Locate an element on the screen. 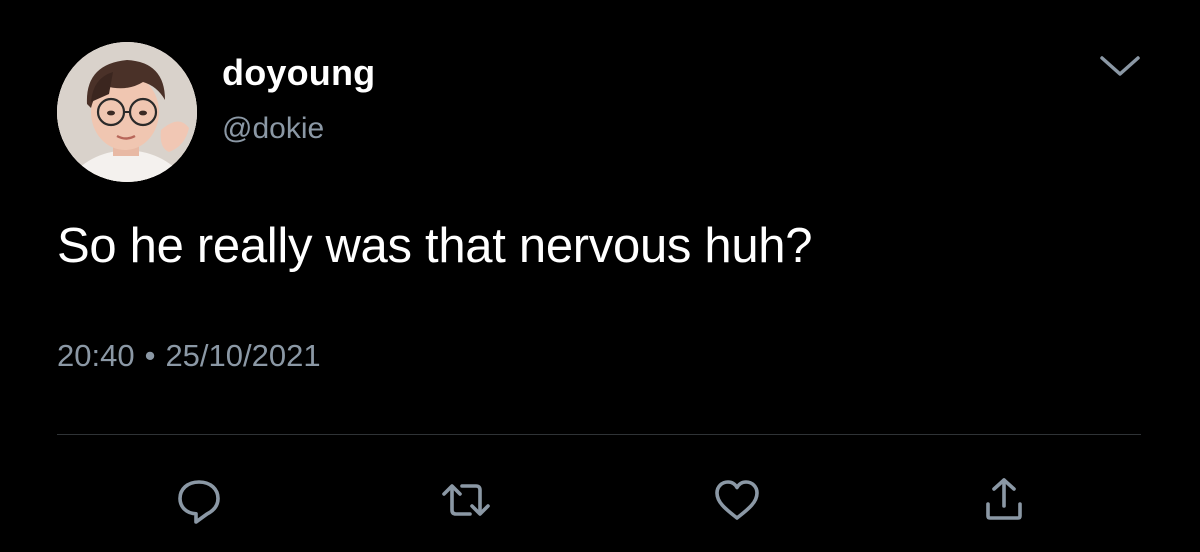 The width and height of the screenshot is (1200, 552). display-name: doyoung is located at coordinates (298, 73).